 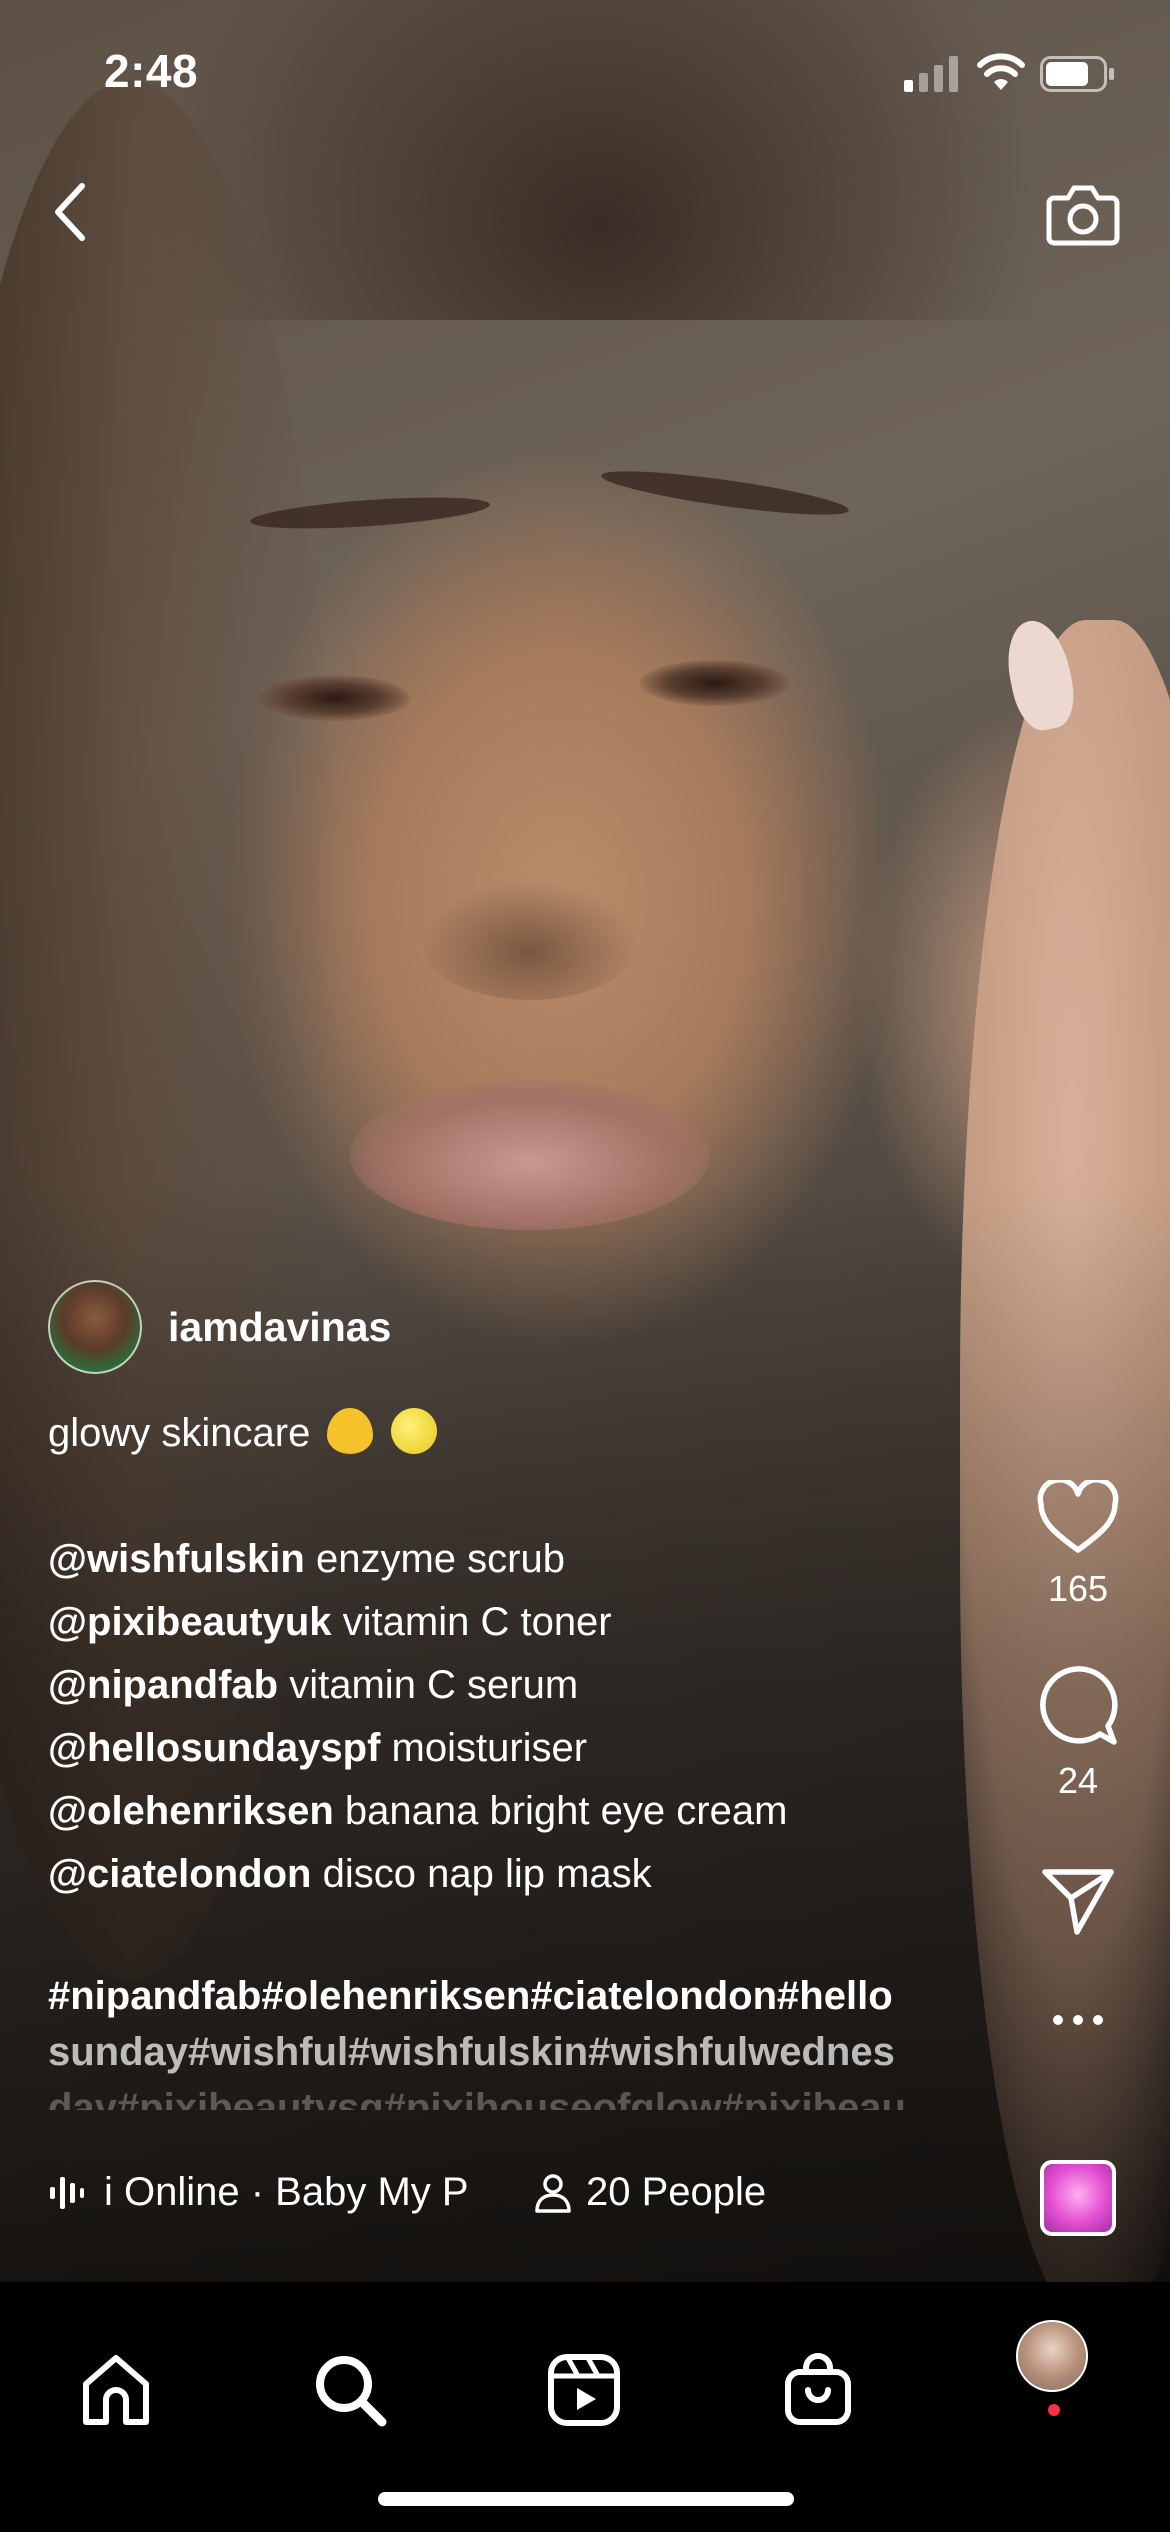 I want to click on yellow-heart-emoji-icon, so click(x=350, y=1431).